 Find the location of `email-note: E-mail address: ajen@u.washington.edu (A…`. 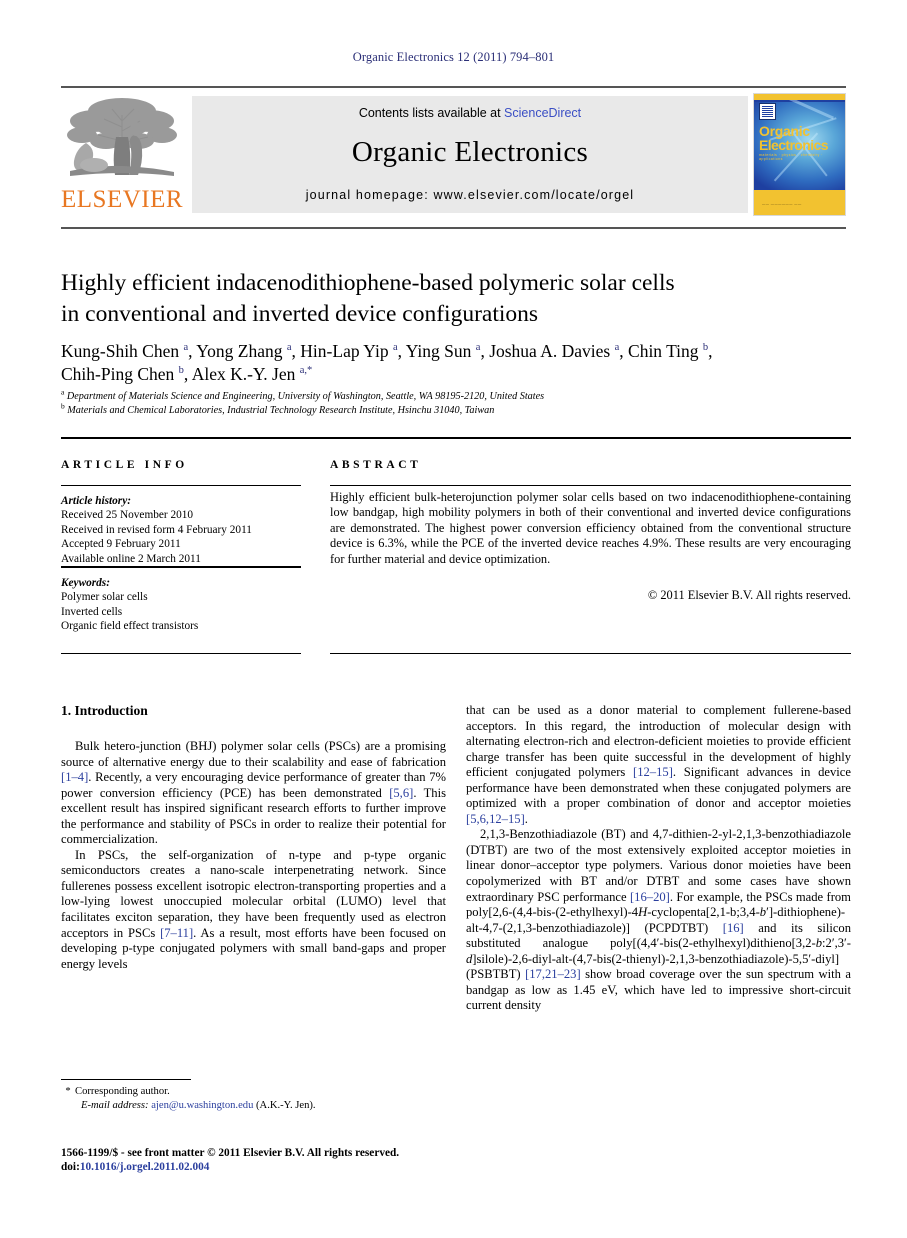

email-note: E-mail address: ajen@u.washington.edu (A… is located at coordinates (261, 1106).